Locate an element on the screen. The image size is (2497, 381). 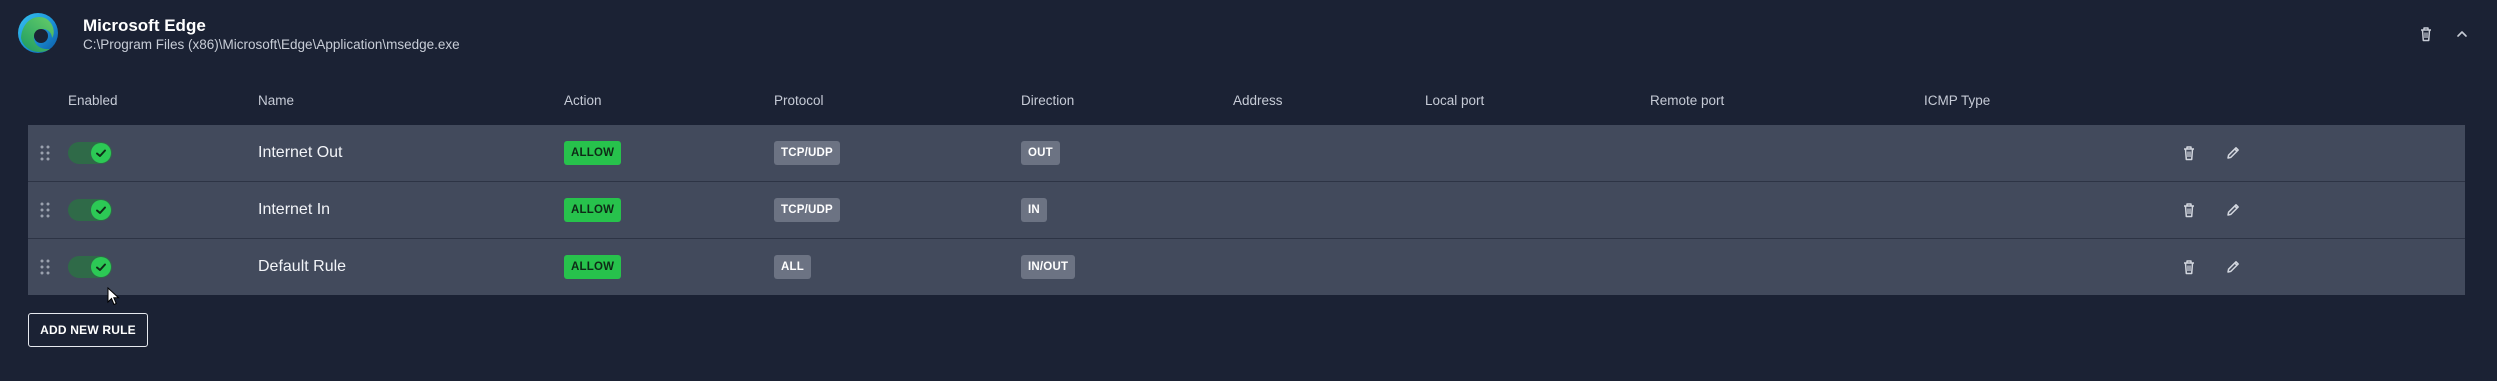
rule-row: Default Rule ALLOW ALL IN/OUT is located at coordinates (1246, 267).